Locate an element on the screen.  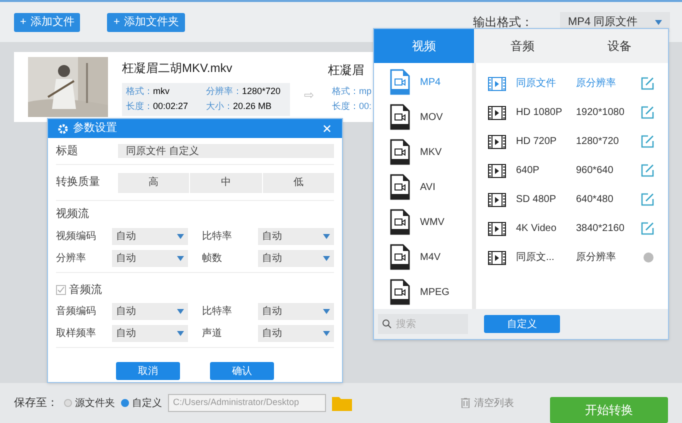
file-info-text: 格式：mp is located at coordinates (352, 91).